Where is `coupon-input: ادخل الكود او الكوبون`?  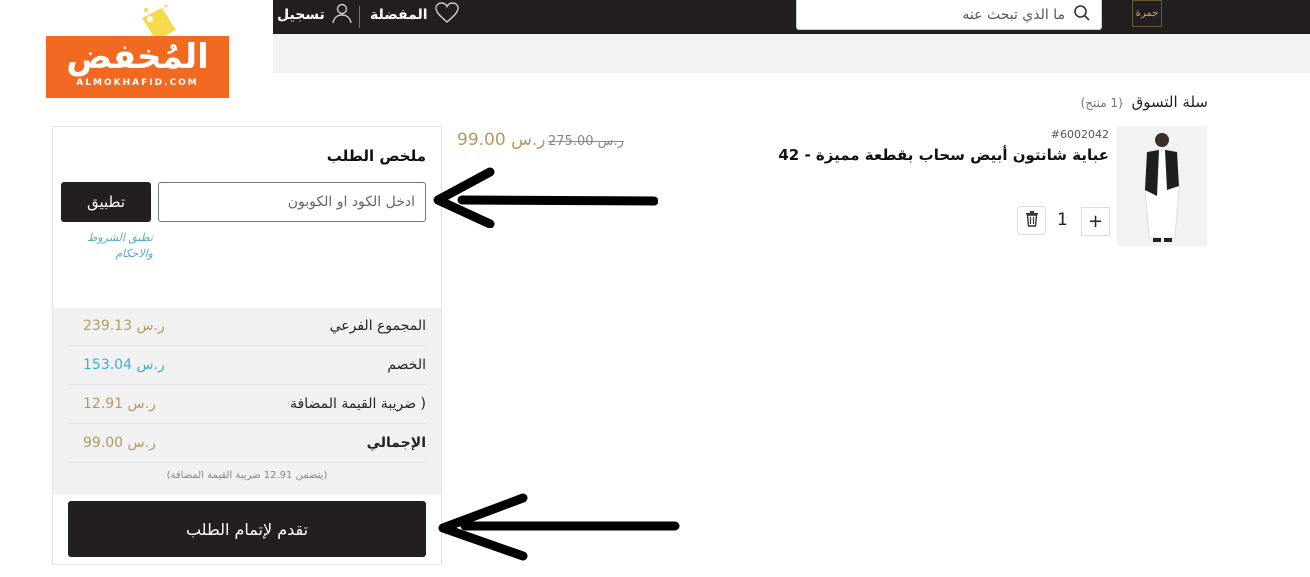
coupon-input: ادخل الكود او الكوبون is located at coordinates (292, 202).